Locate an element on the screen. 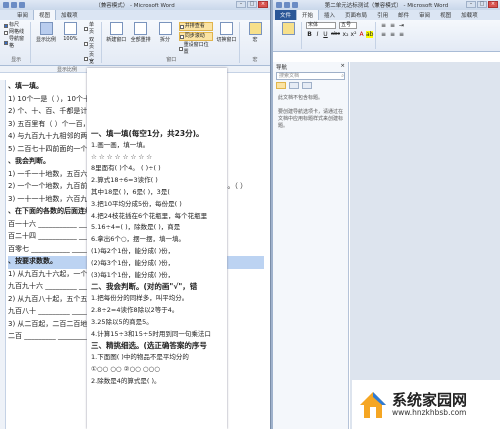 The image size is (500, 429). tab-review: 审阅 is located at coordinates (22, 15).